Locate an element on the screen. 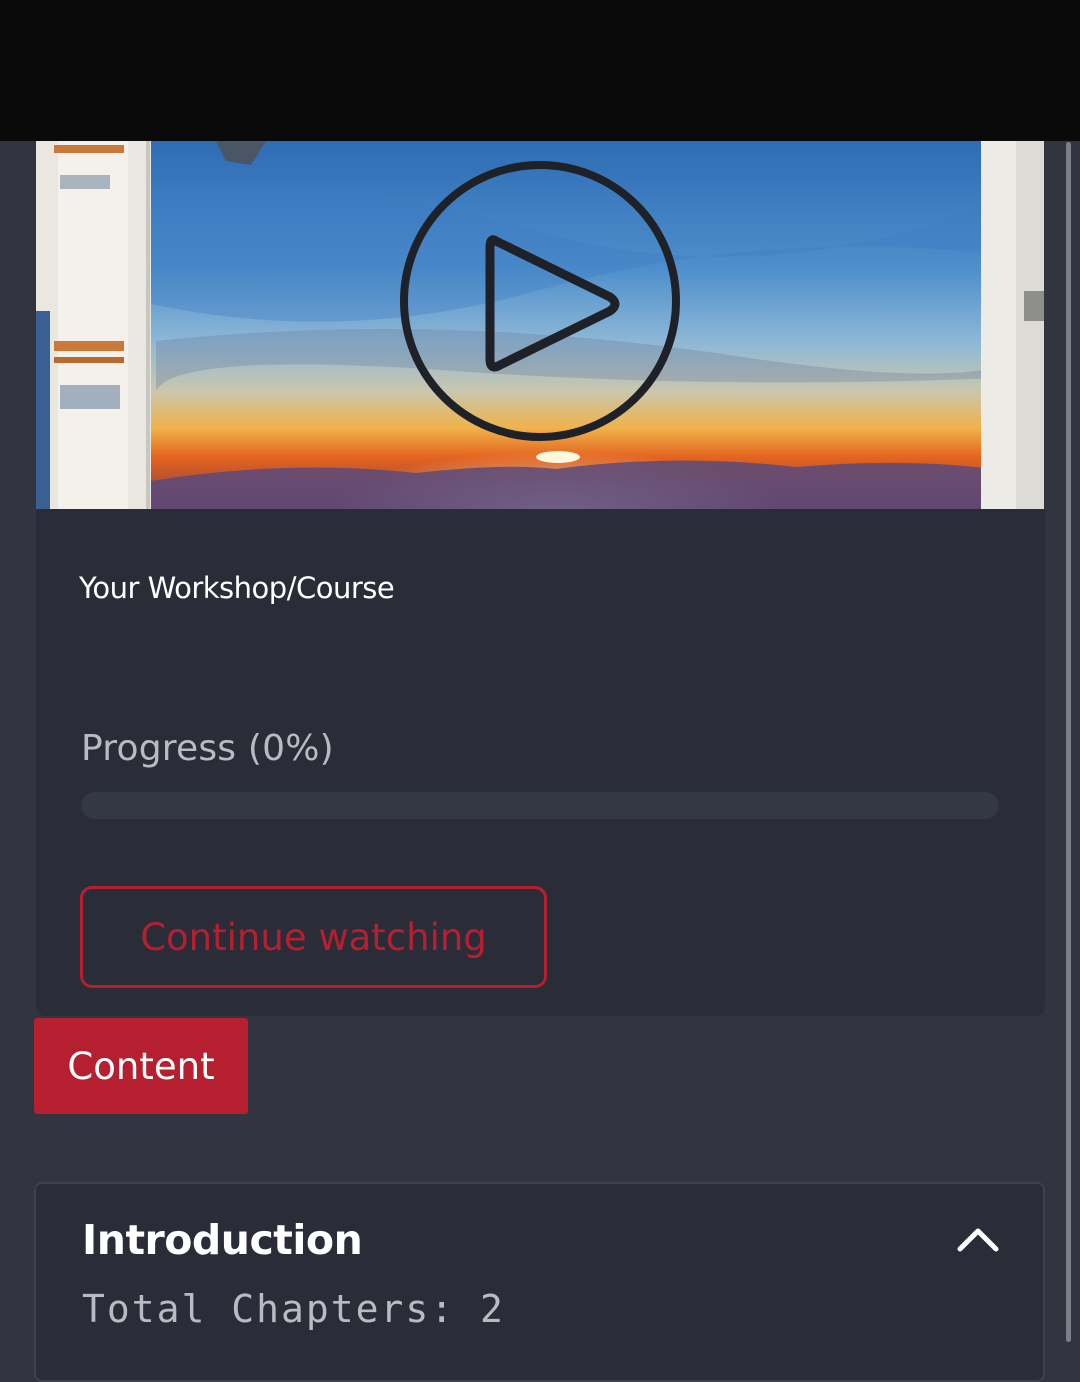 The image size is (1080, 1382). status-bar is located at coordinates (540, 70).